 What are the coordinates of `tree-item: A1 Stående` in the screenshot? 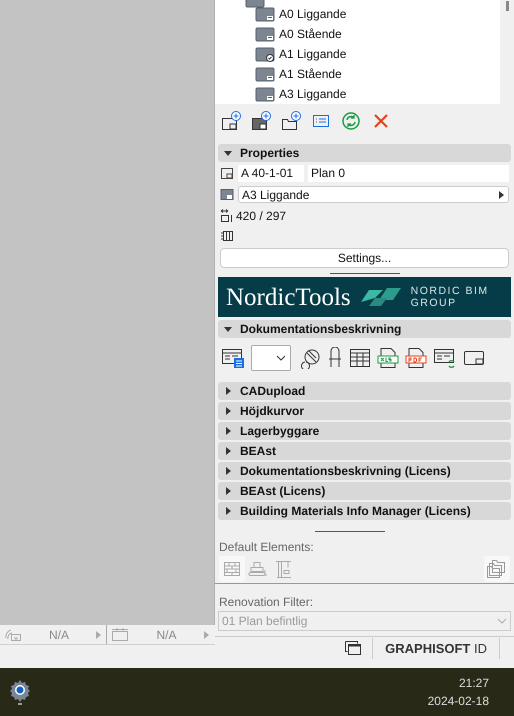 It's located at (304, 74).